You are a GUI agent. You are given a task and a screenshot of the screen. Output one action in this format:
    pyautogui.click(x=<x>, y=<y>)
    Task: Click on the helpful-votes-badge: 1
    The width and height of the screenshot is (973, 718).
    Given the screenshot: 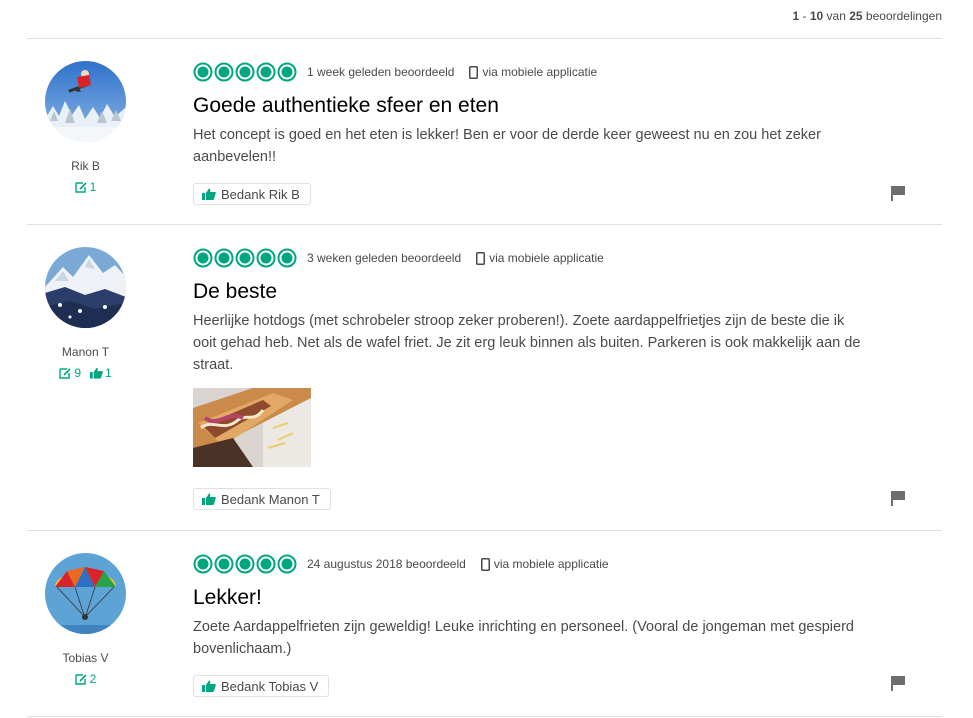 What is the action you would take?
    pyautogui.click(x=101, y=373)
    